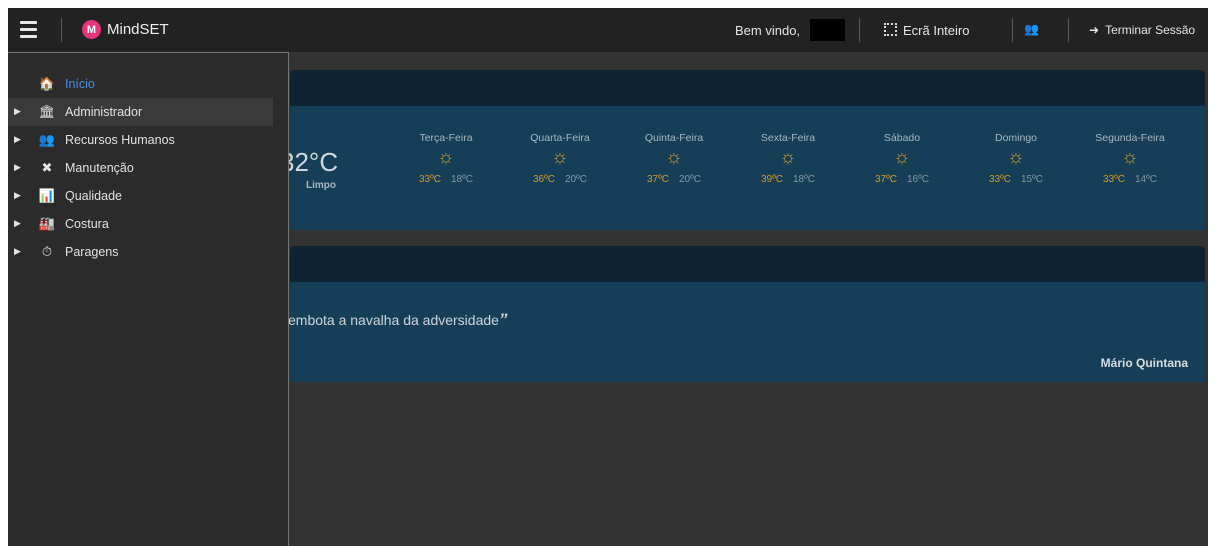 Image resolution: width=1216 pixels, height=546 pixels. What do you see at coordinates (93, 196) in the screenshot?
I see `sidebar-item-label: Qualidade` at bounding box center [93, 196].